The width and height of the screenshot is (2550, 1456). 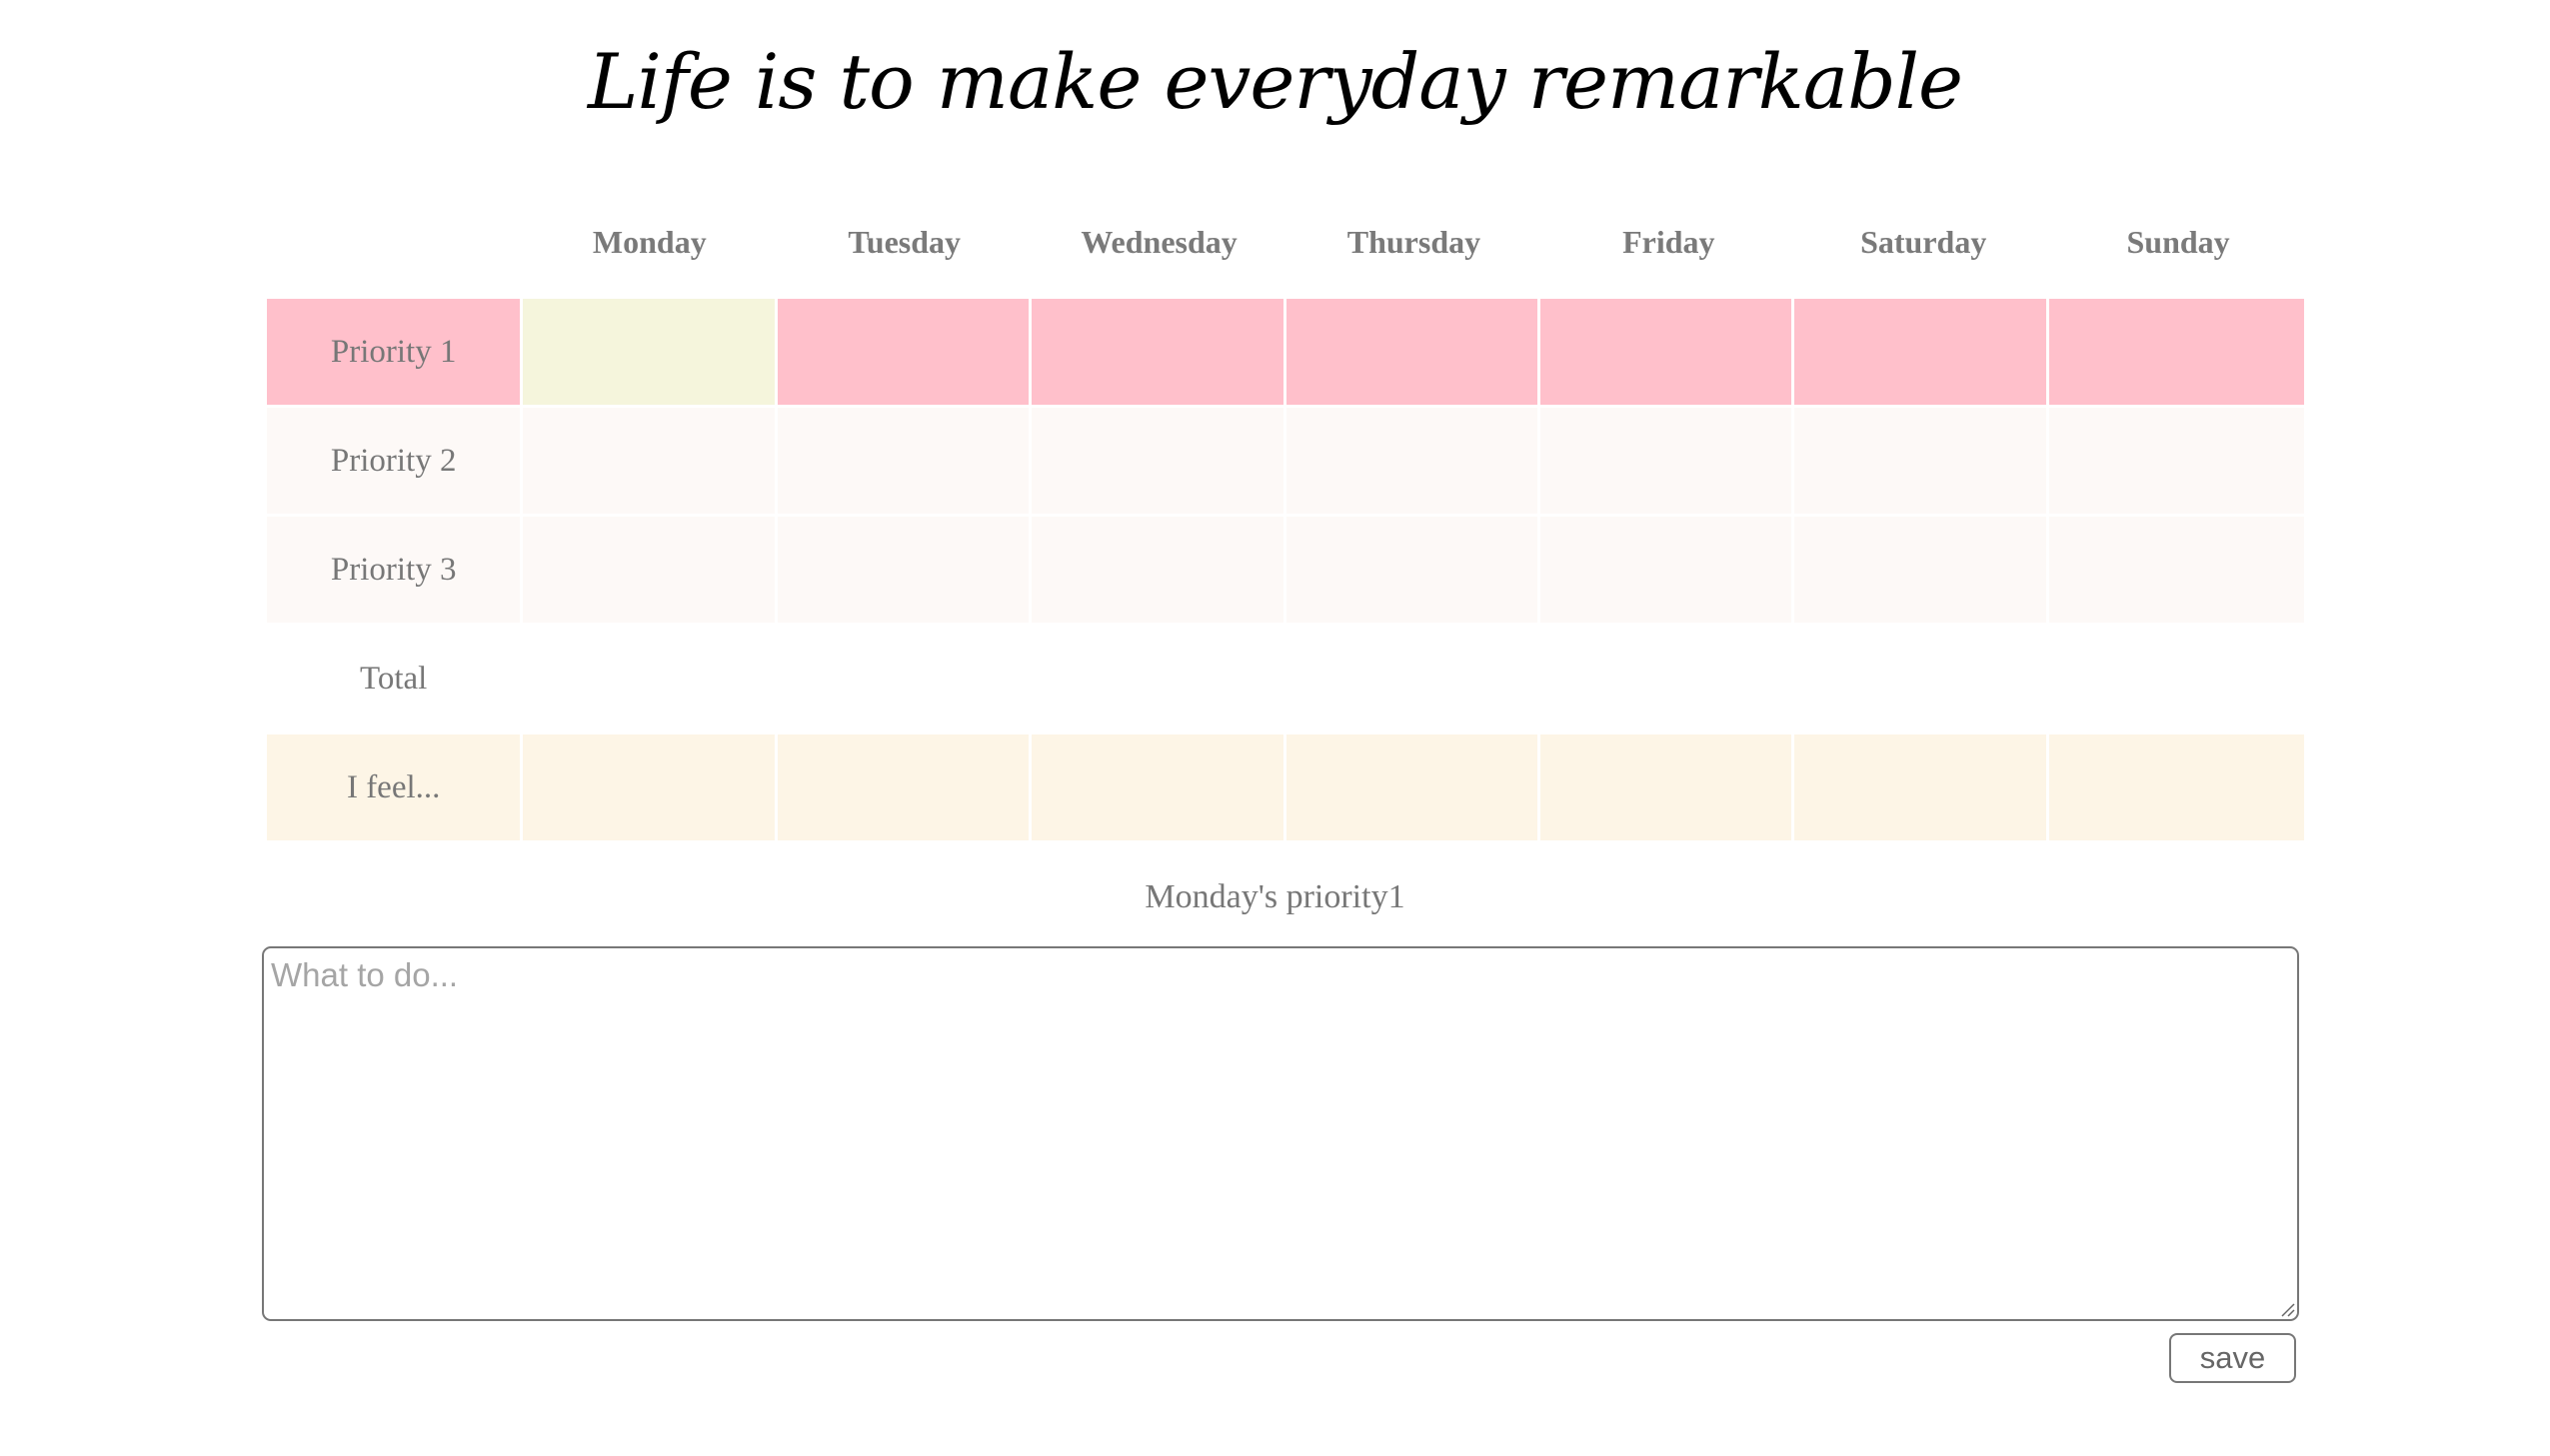 What do you see at coordinates (1666, 679) in the screenshot?
I see `cell-total-friday` at bounding box center [1666, 679].